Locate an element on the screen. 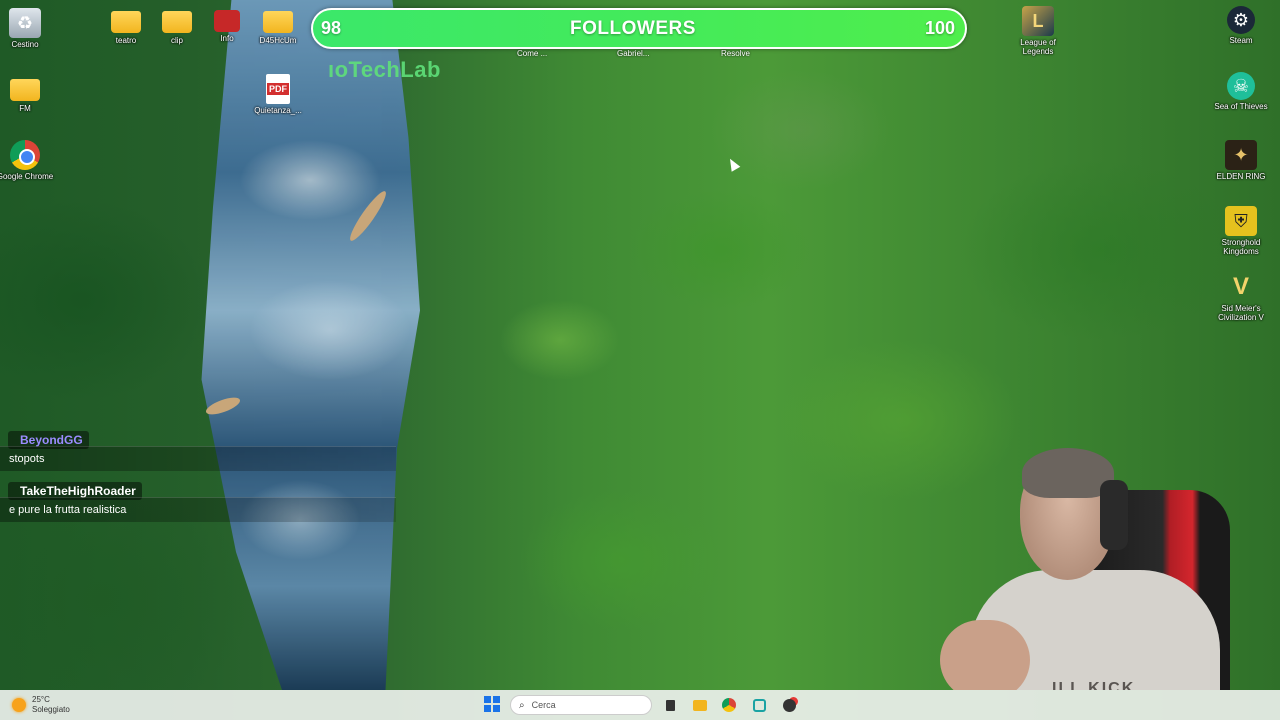 The image size is (1280, 720). weather-description: Soleggiato is located at coordinates (51, 709).